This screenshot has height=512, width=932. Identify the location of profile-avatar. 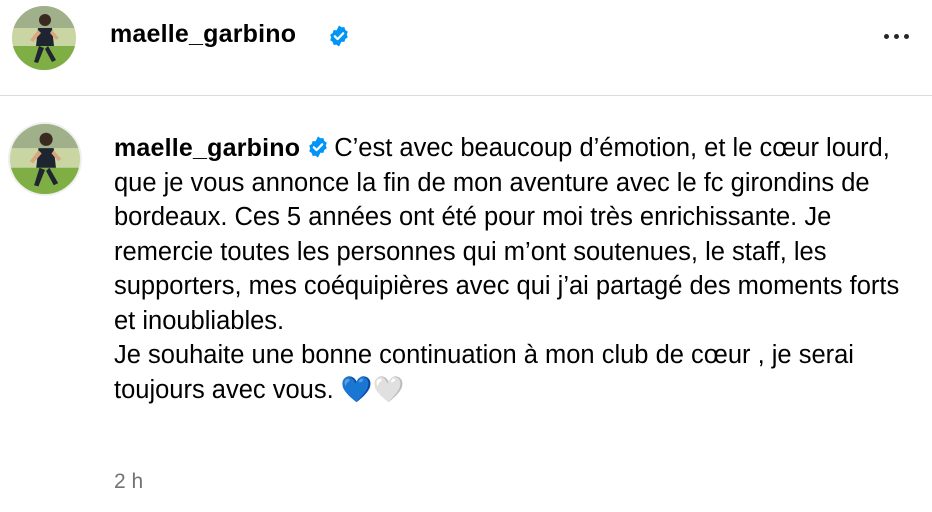
(44, 38).